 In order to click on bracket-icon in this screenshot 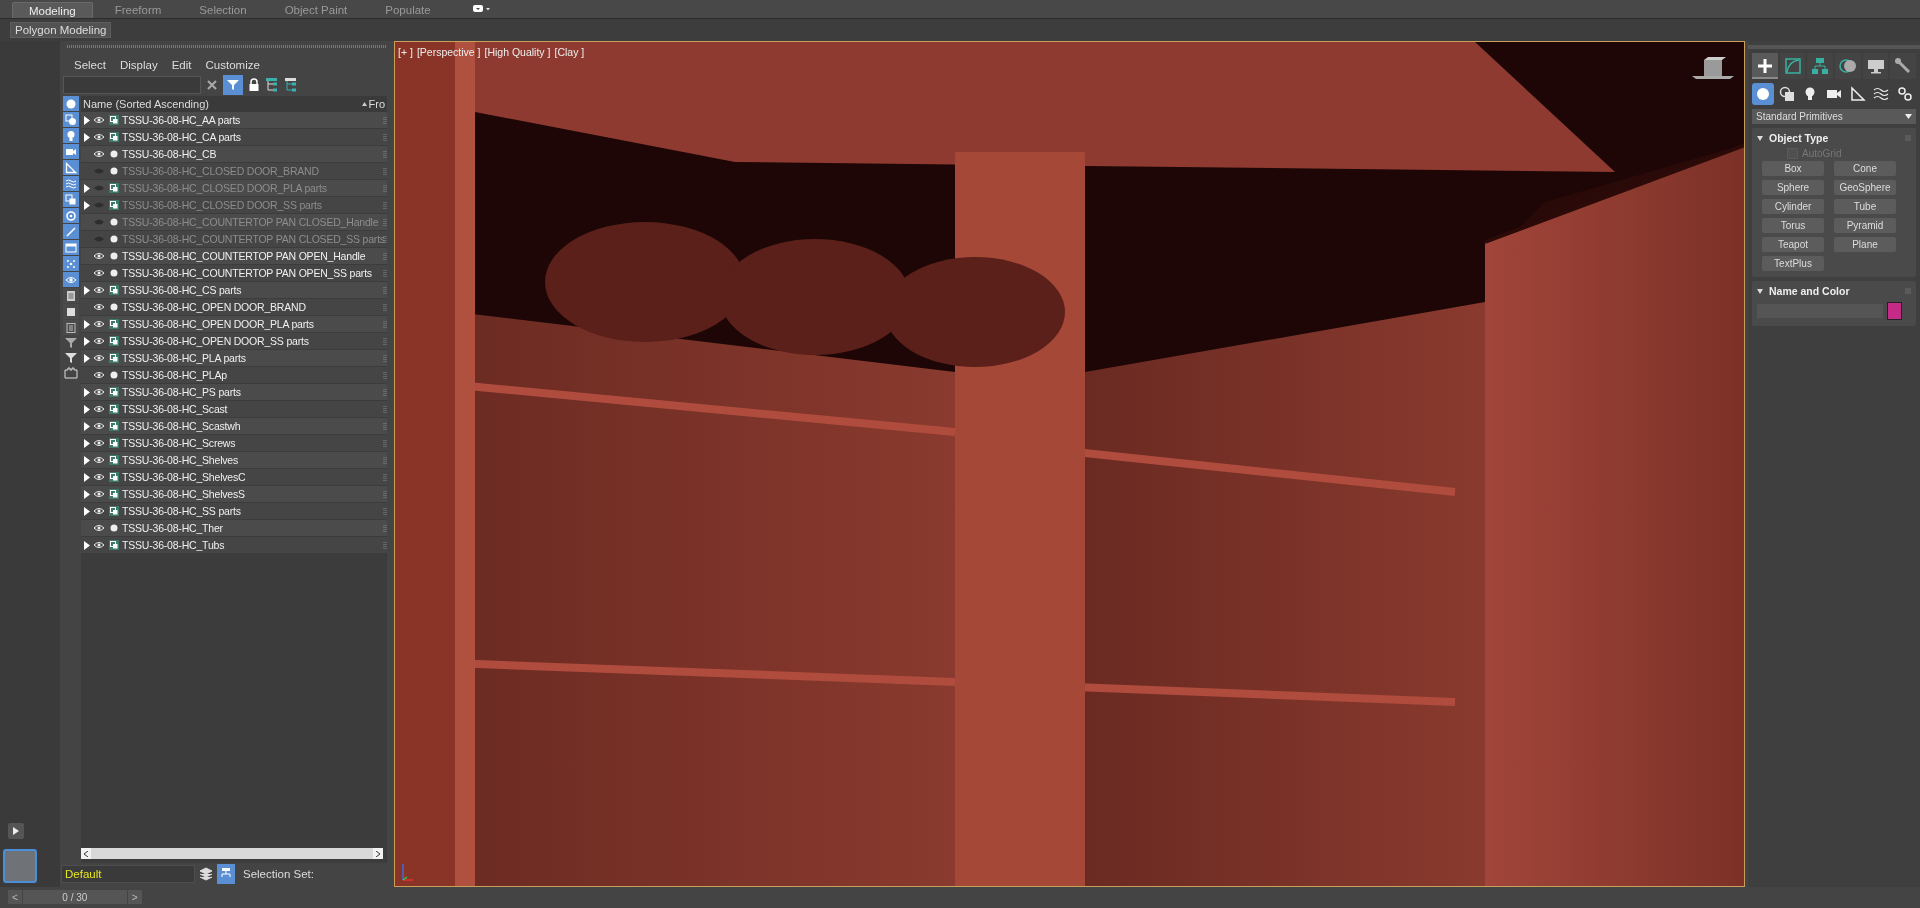, I will do `click(71, 373)`.